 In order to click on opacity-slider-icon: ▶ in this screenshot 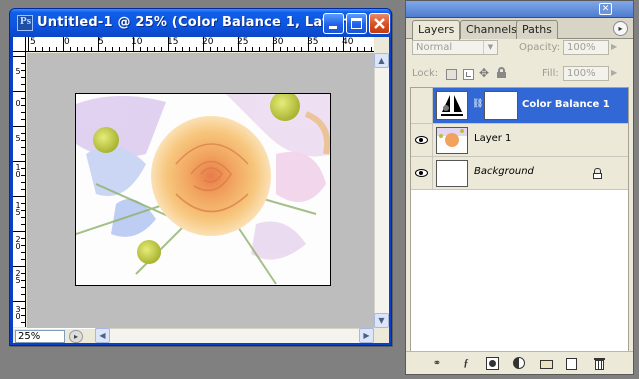, I will do `click(614, 46)`.